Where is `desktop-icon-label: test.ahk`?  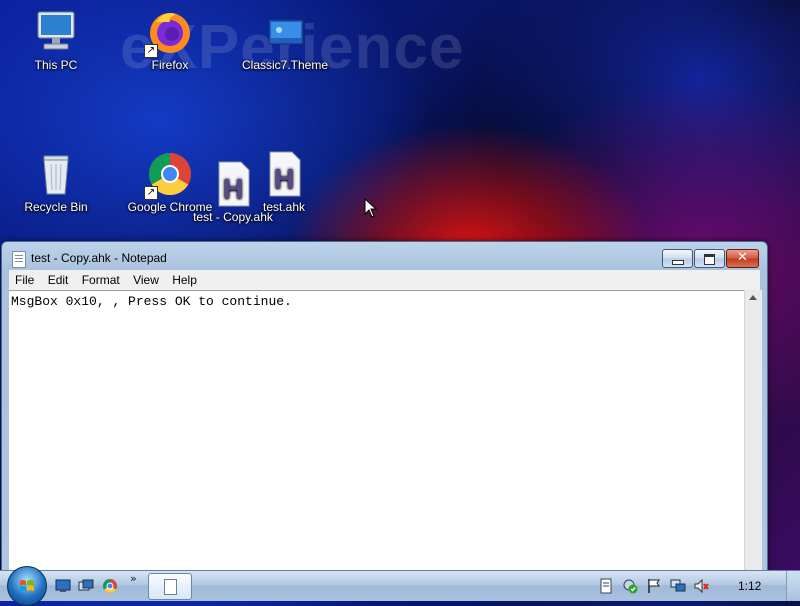 desktop-icon-label: test.ahk is located at coordinates (284, 207).